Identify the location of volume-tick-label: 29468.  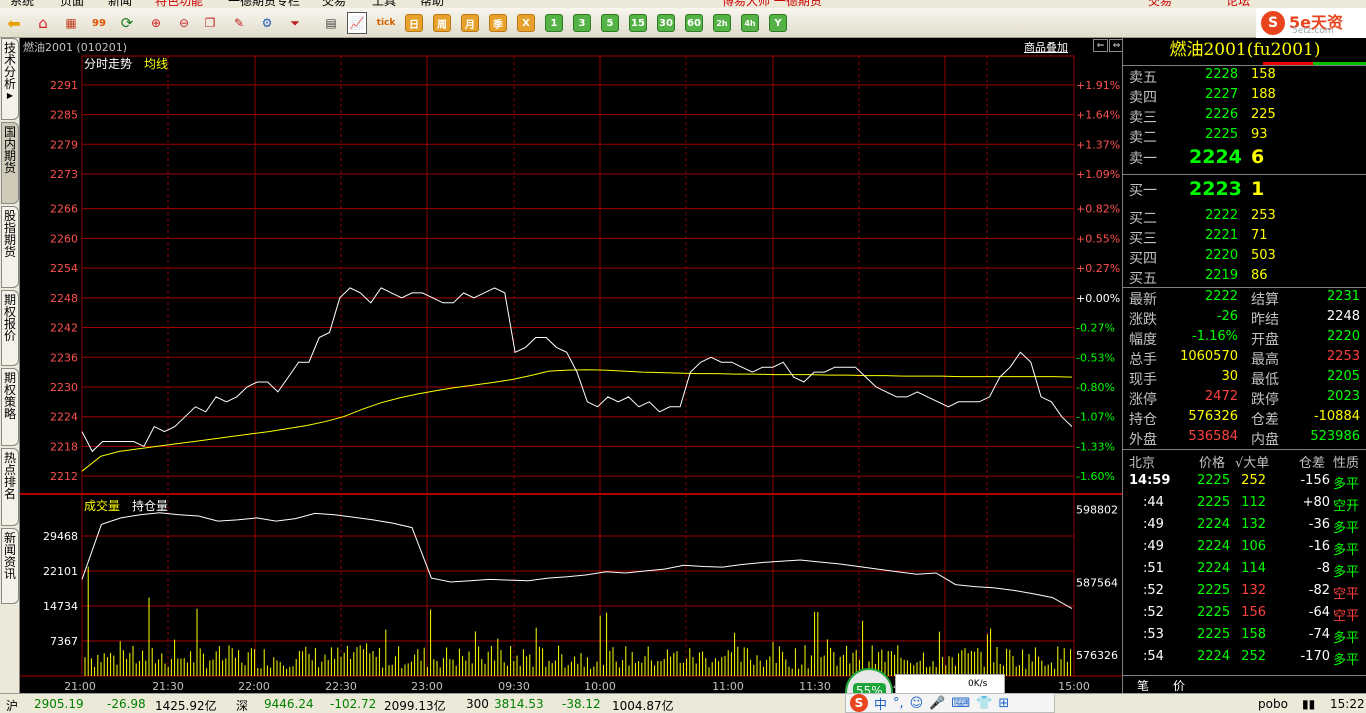
(60, 536).